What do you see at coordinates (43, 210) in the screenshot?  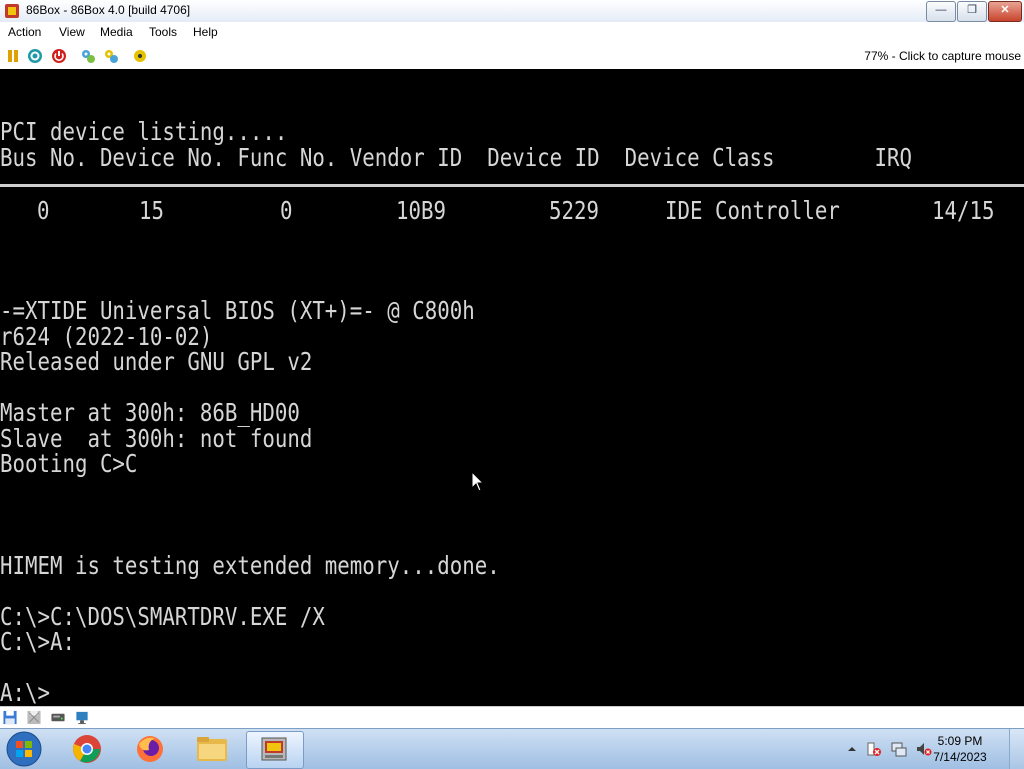 I see `pci-bus: 0` at bounding box center [43, 210].